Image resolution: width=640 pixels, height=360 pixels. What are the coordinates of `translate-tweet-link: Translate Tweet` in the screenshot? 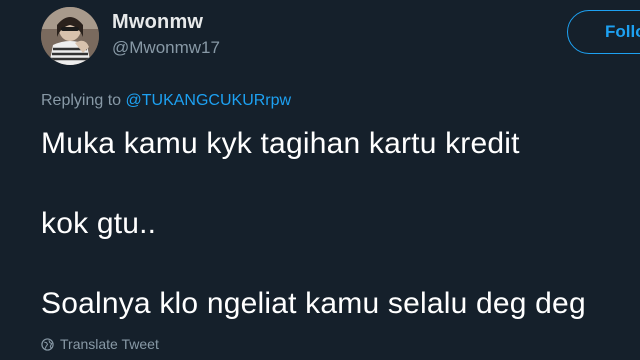 It's located at (100, 344).